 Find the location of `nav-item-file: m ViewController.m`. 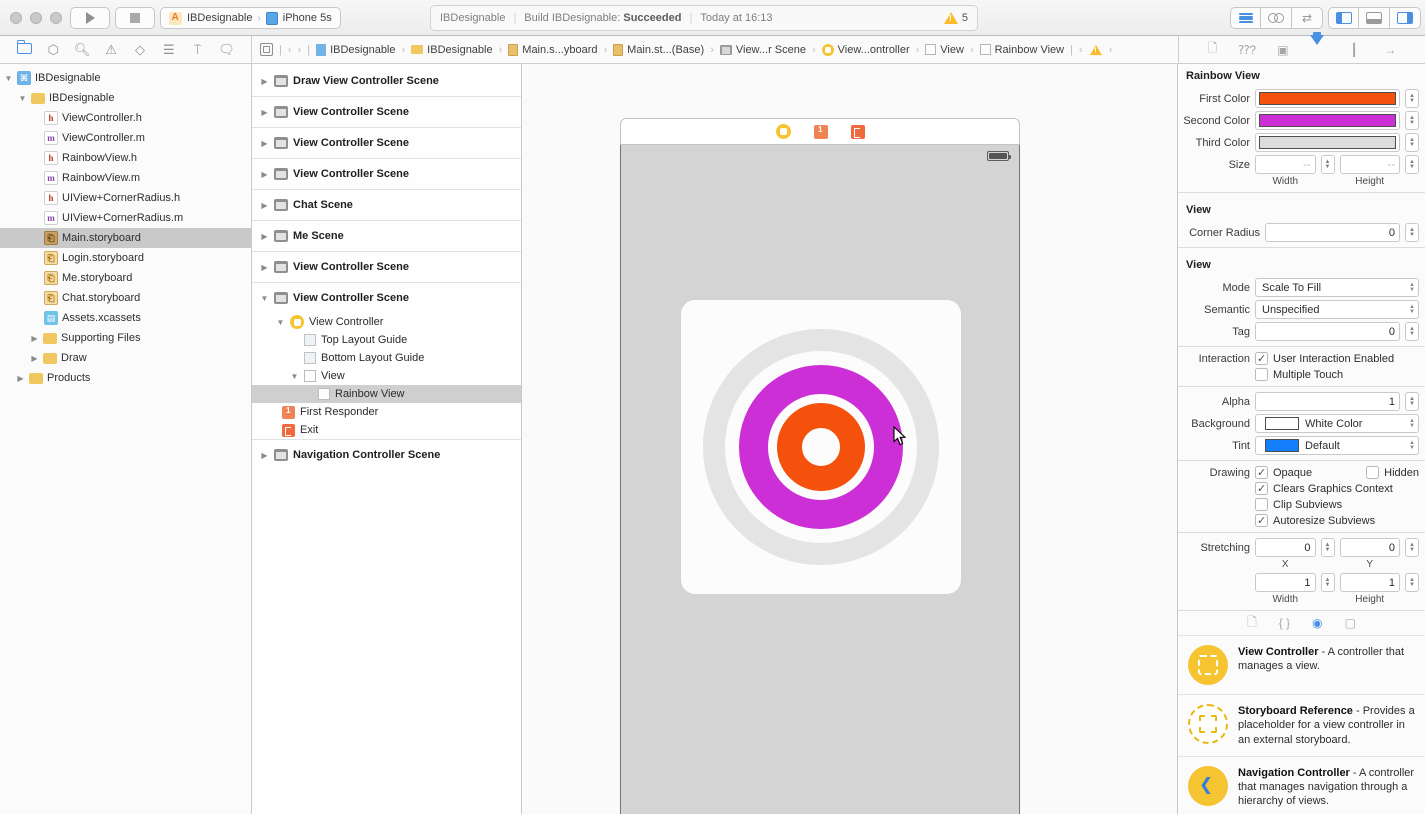

nav-item-file: m ViewController.m is located at coordinates (125, 138).